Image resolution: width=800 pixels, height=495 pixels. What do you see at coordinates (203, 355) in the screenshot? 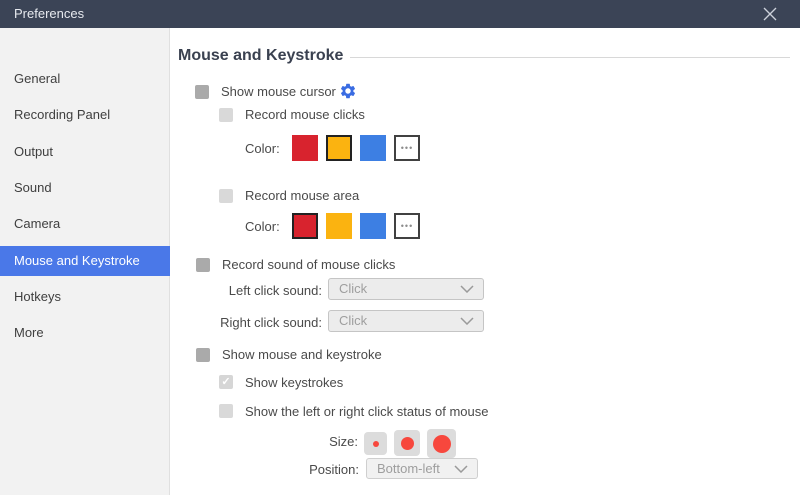
I see `show-mouse-keystroke-checkbox` at bounding box center [203, 355].